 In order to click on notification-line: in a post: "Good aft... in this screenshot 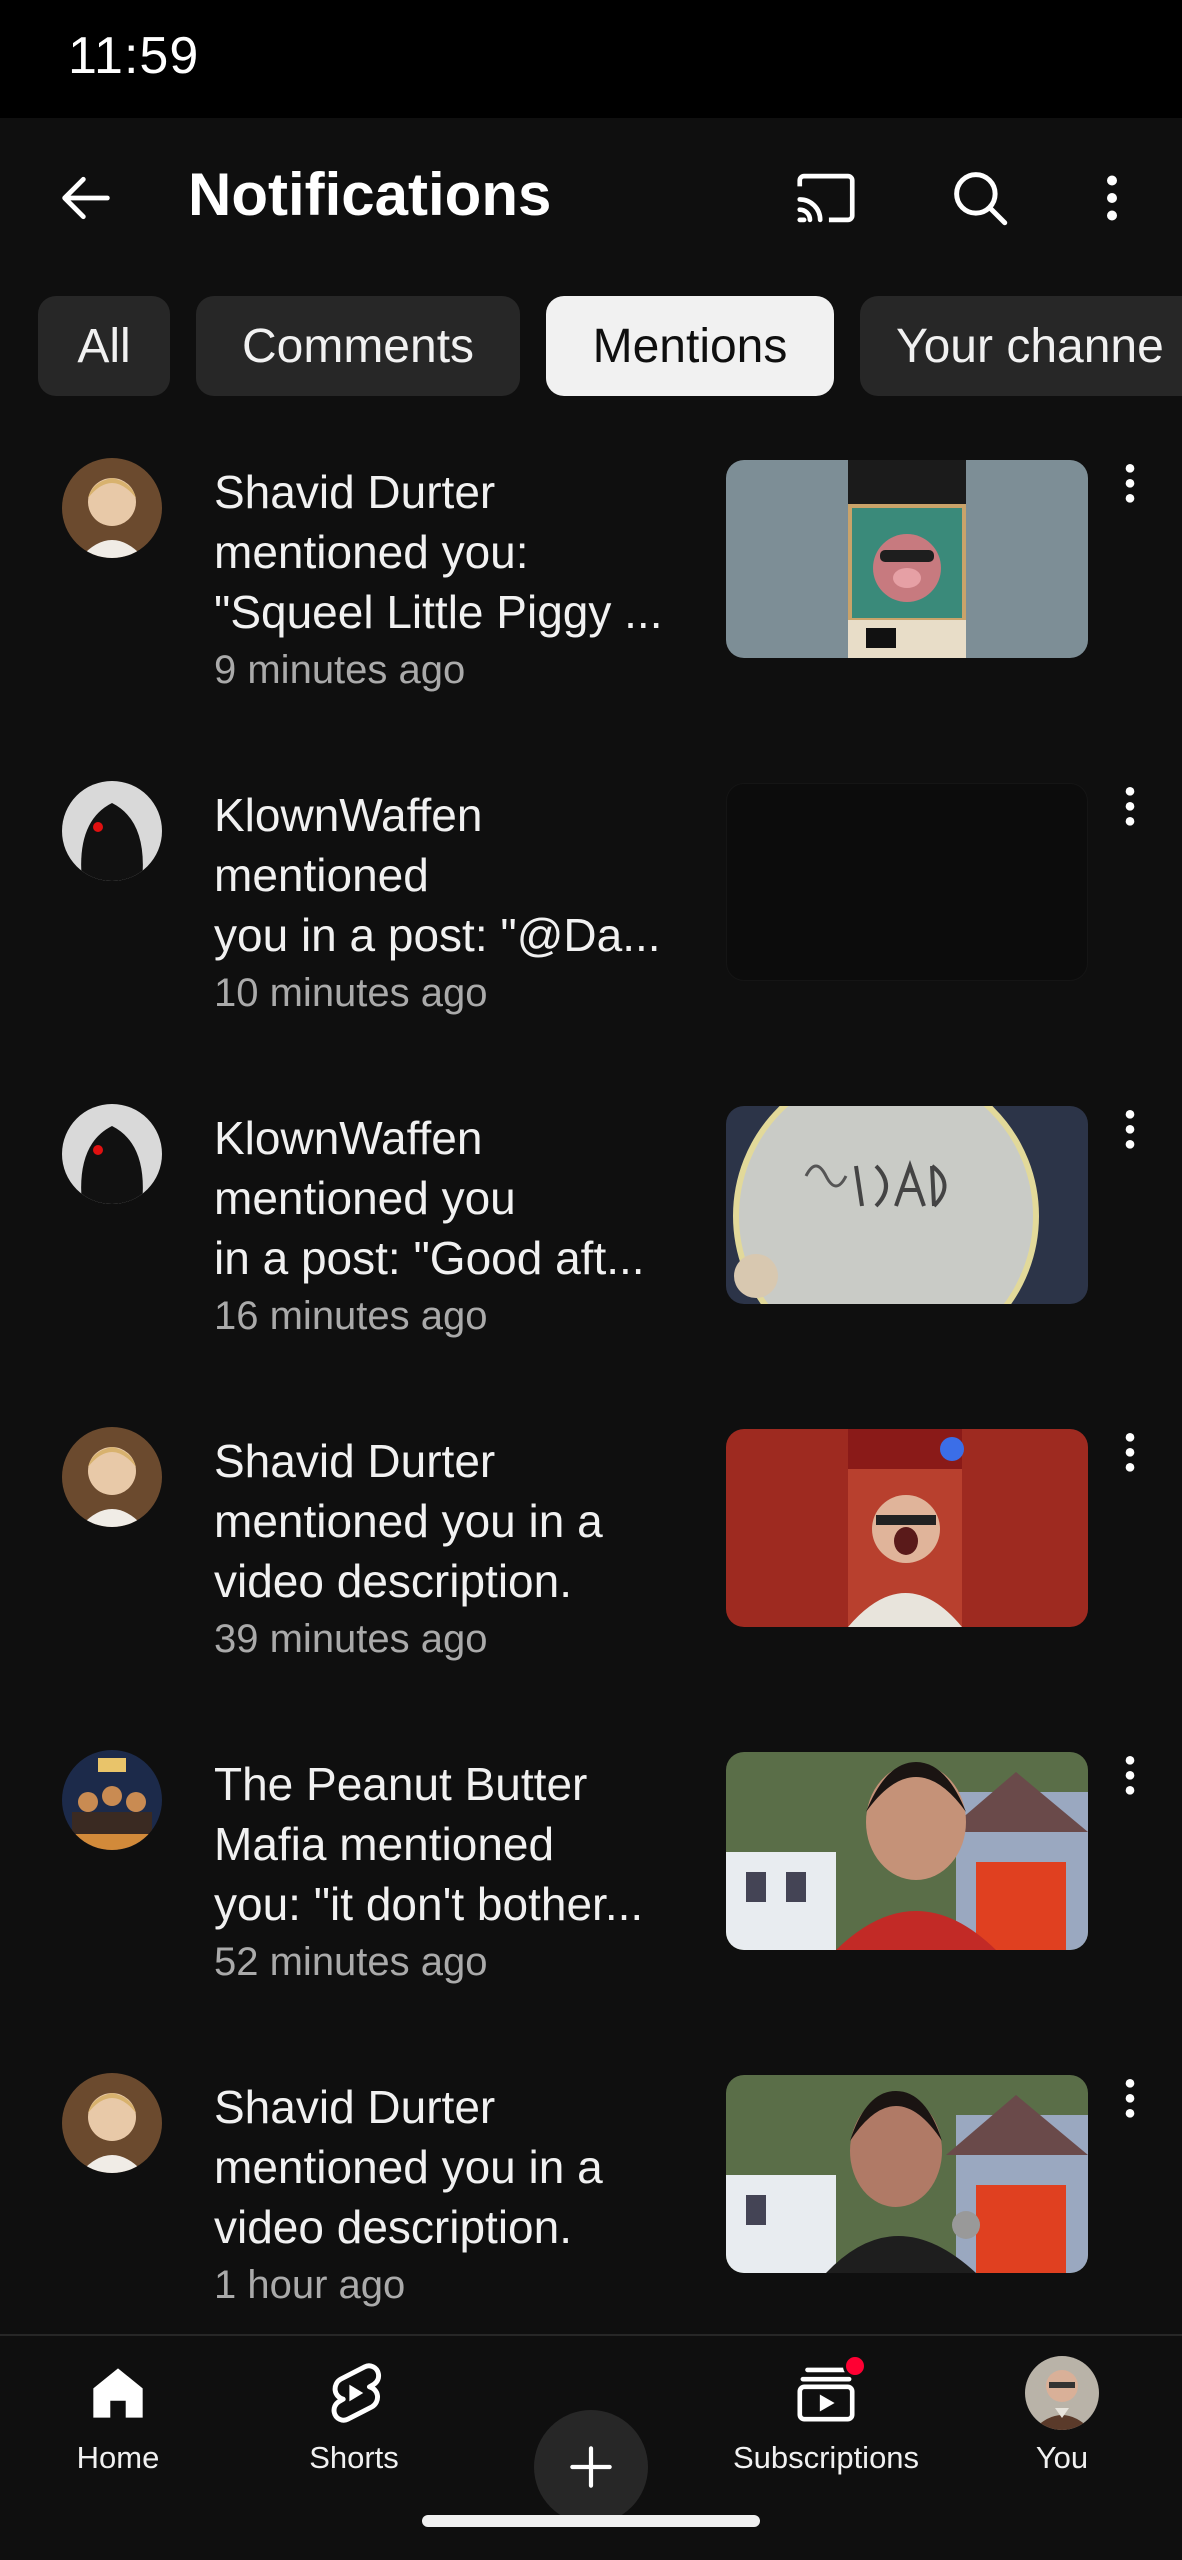, I will do `click(429, 1258)`.